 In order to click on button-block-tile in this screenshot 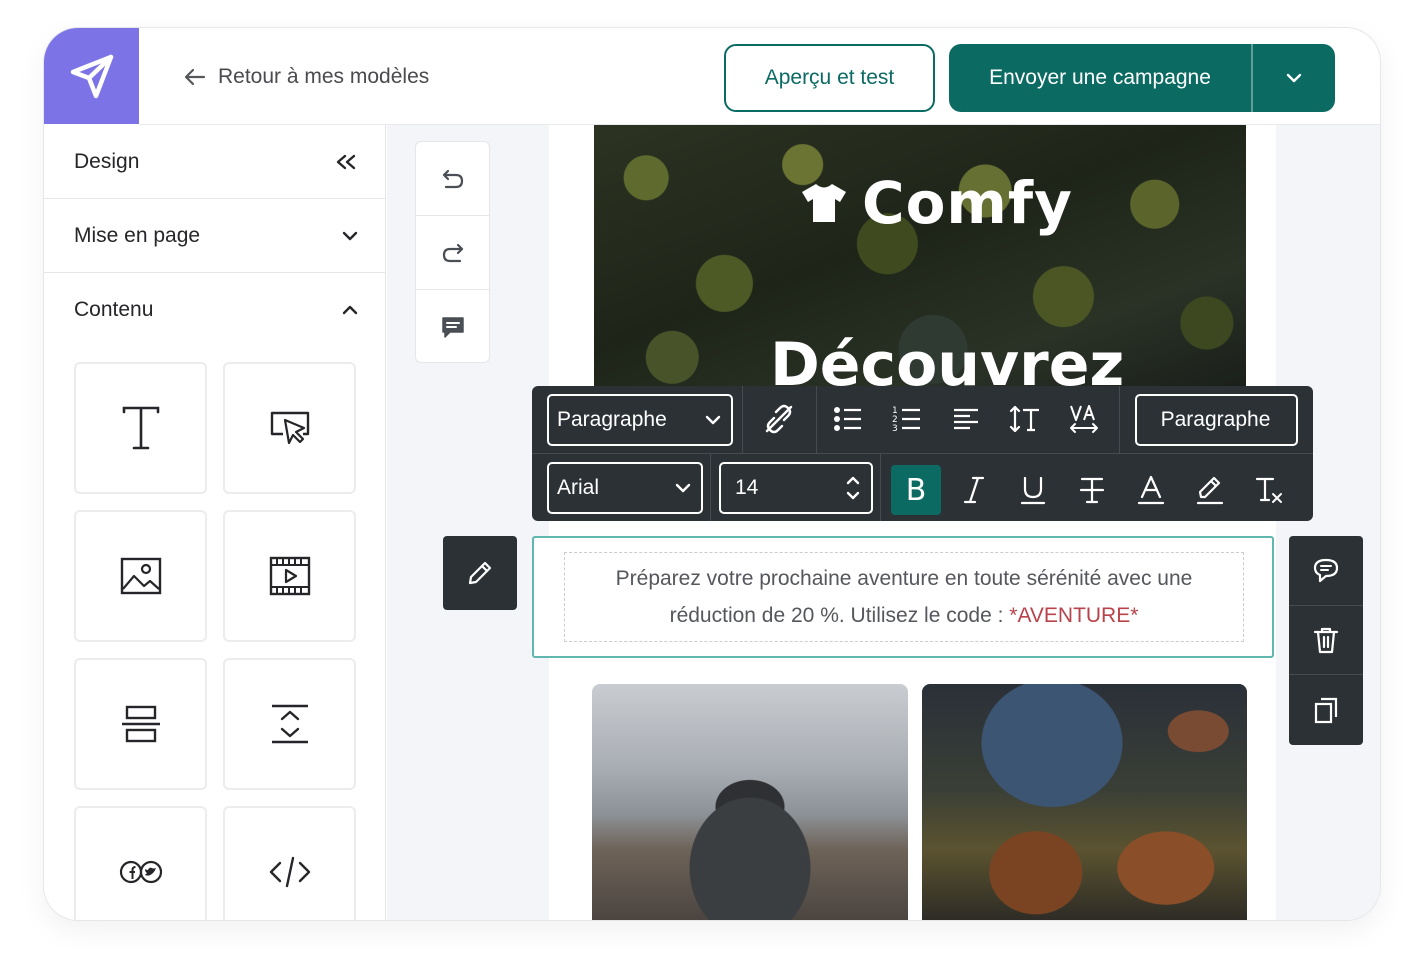, I will do `click(289, 428)`.